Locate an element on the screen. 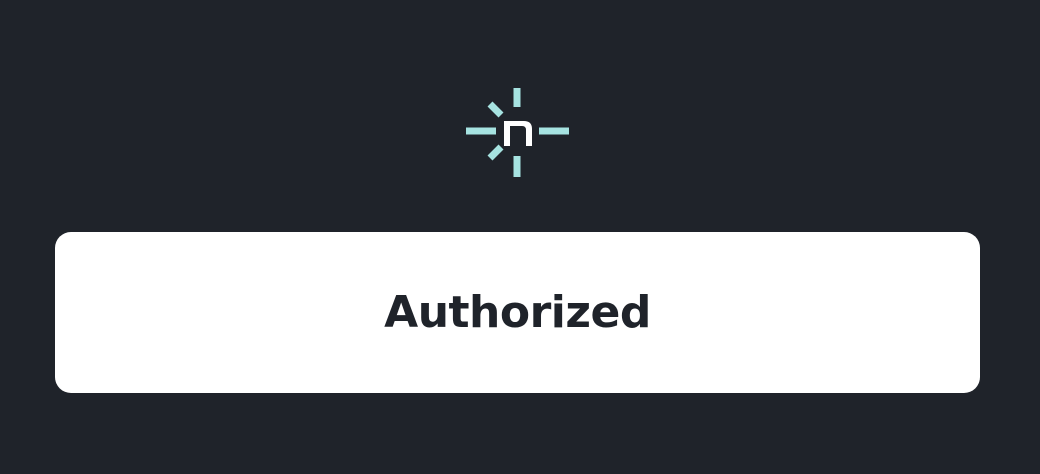 The width and height of the screenshot is (1040, 474). authorization-status-title: Authorized is located at coordinates (517, 312).